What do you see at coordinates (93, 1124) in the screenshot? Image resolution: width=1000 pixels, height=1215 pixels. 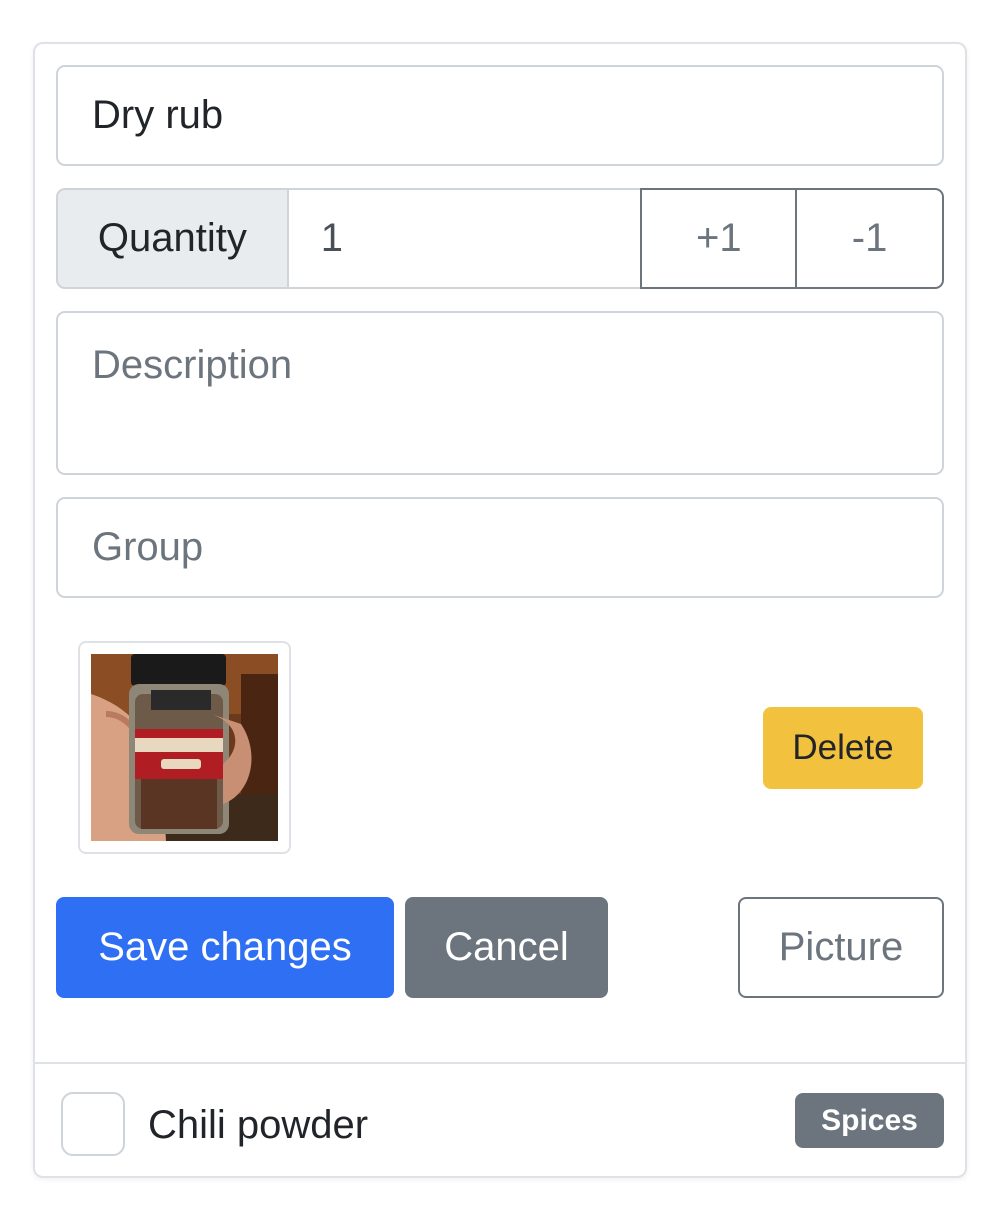 I see `item-checkbox` at bounding box center [93, 1124].